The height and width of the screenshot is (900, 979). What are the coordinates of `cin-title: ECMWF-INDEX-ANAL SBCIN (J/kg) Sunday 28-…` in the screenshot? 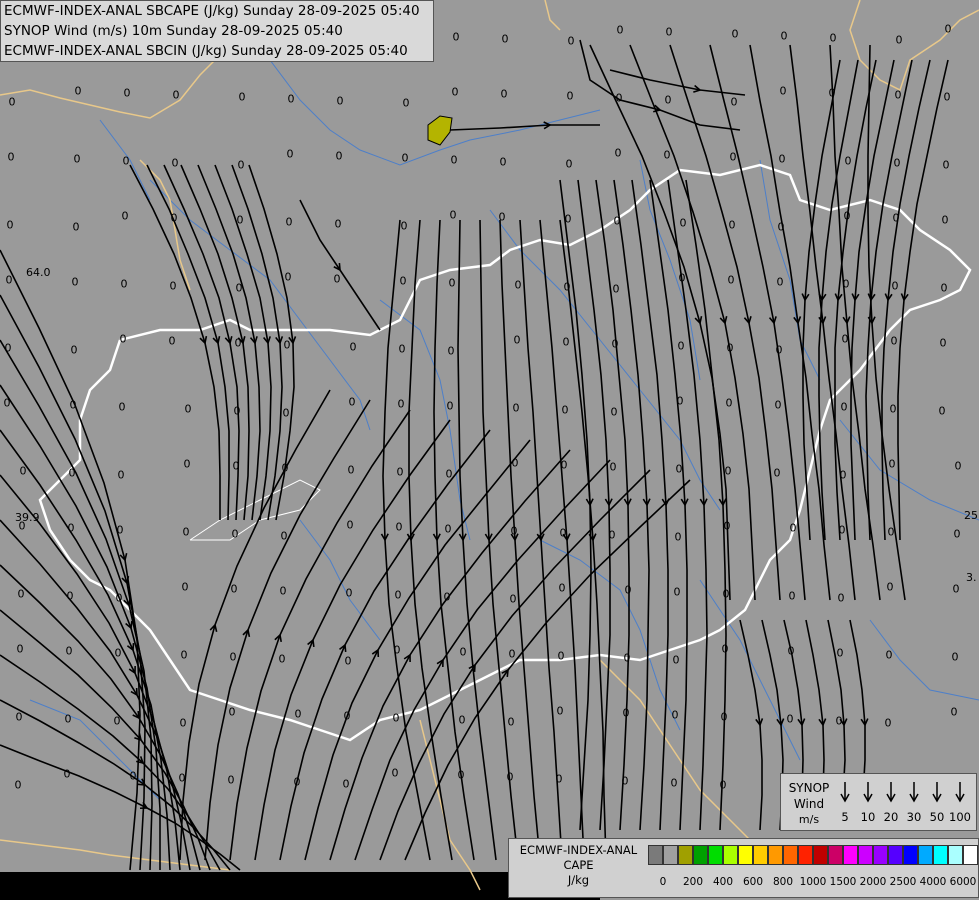 It's located at (206, 51).